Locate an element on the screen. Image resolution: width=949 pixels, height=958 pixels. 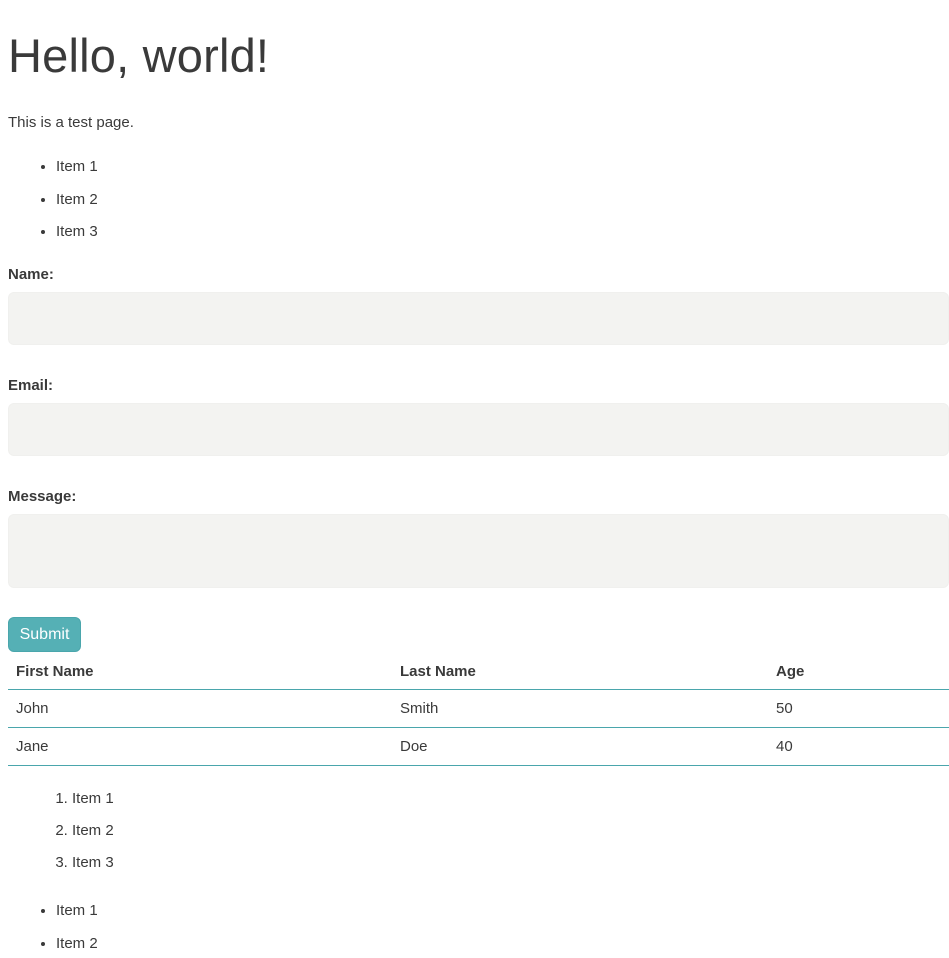
cell-first-name: John is located at coordinates (200, 708).